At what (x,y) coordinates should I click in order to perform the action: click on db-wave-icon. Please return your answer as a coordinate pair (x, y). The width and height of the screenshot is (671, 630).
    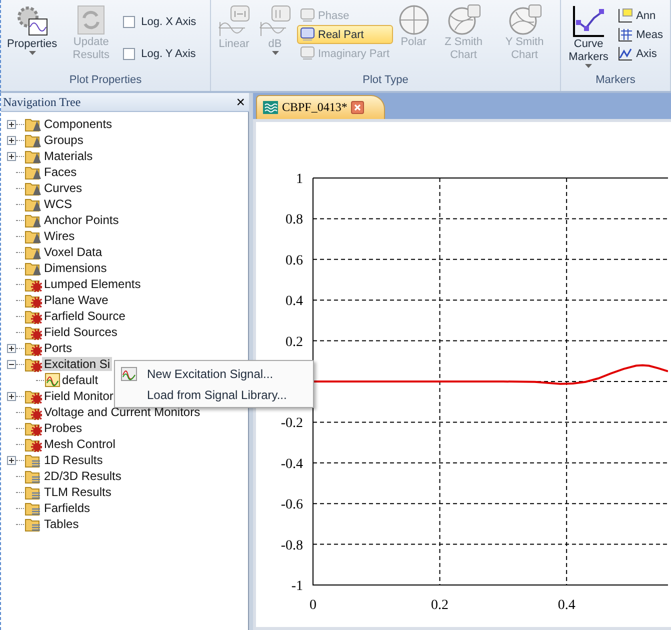
    Looking at the image, I should click on (275, 21).